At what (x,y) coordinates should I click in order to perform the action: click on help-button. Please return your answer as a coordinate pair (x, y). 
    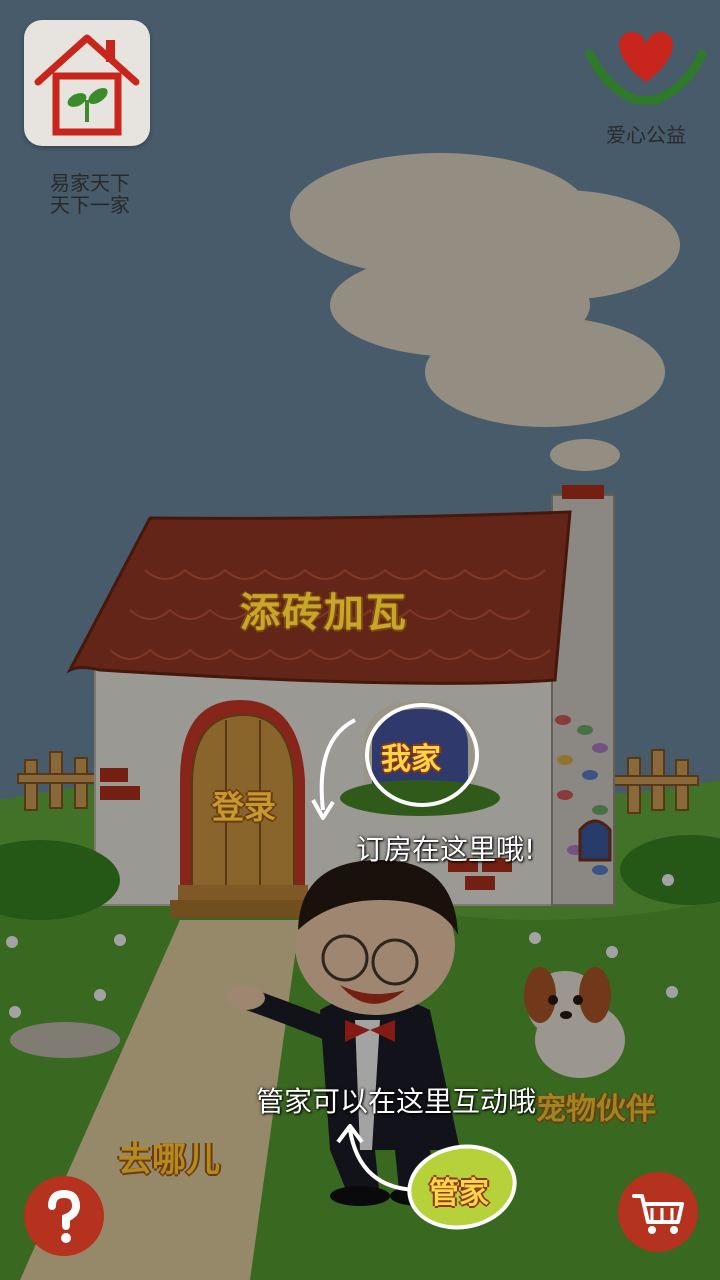
    Looking at the image, I should click on (64, 1216).